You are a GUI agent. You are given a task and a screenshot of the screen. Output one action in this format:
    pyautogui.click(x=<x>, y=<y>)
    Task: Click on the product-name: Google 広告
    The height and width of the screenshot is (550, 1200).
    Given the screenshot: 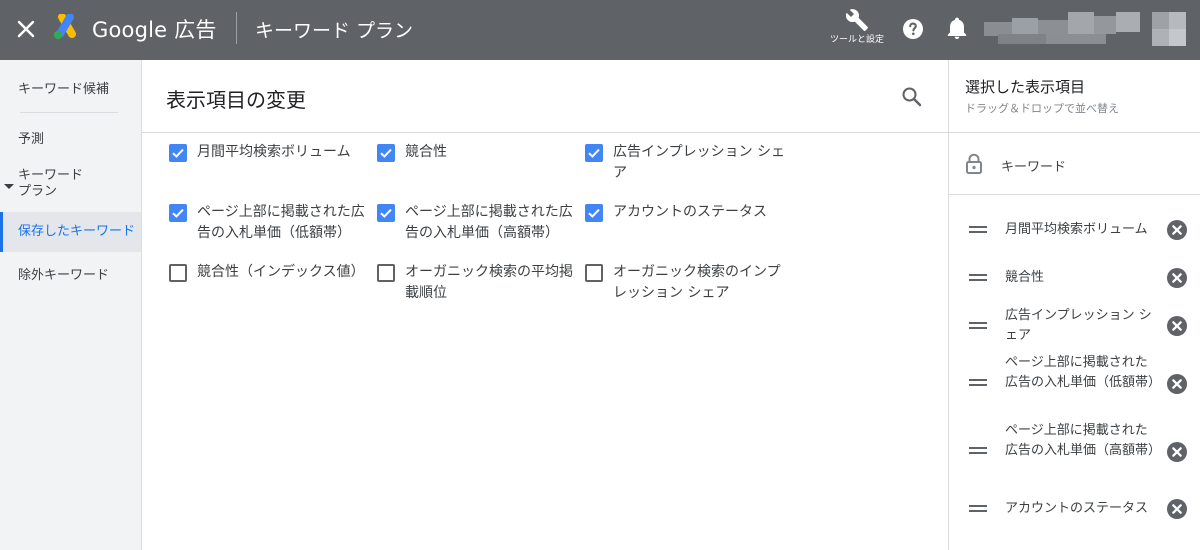 What is the action you would take?
    pyautogui.click(x=154, y=30)
    